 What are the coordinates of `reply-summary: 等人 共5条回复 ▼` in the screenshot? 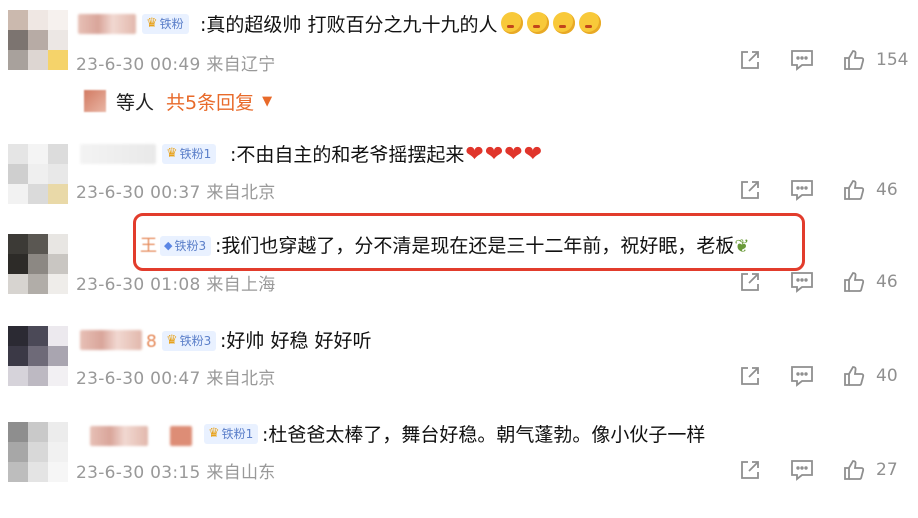 It's located at (174, 101).